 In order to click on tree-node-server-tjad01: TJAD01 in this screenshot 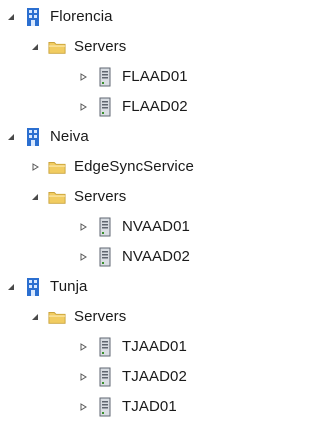, I will do `click(126, 407)`.